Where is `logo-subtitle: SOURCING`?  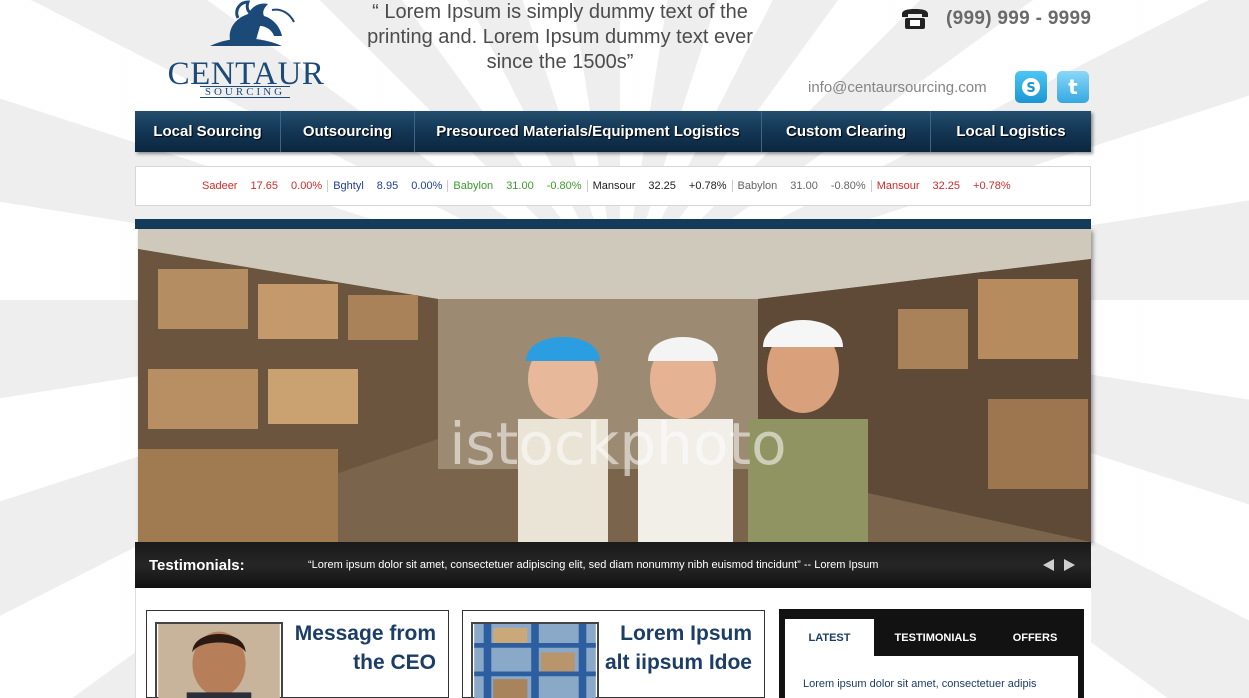
logo-subtitle: SOURCING is located at coordinates (245, 92).